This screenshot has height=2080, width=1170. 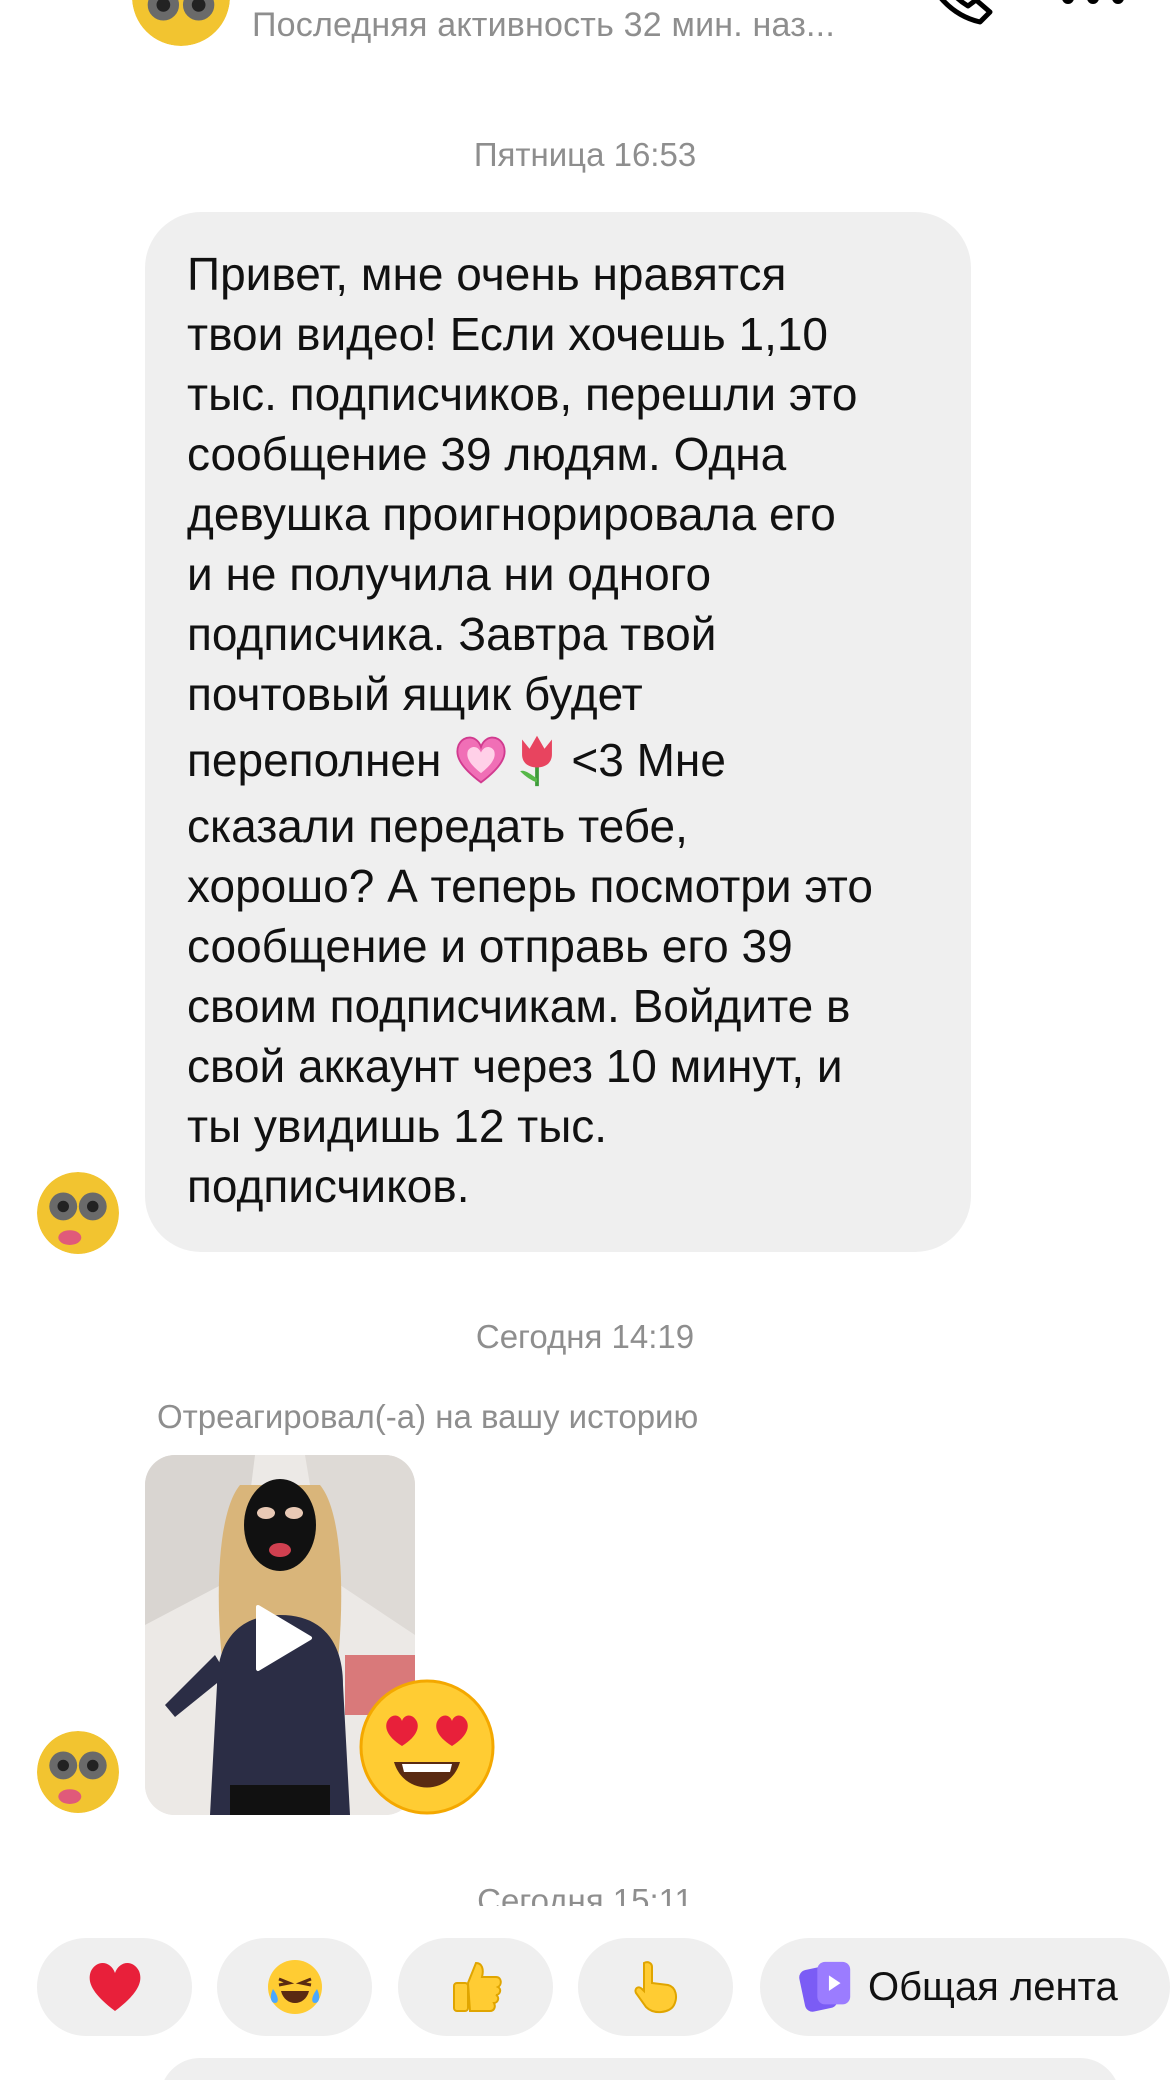 I want to click on pointing-reaction-button, so click(x=655, y=1987).